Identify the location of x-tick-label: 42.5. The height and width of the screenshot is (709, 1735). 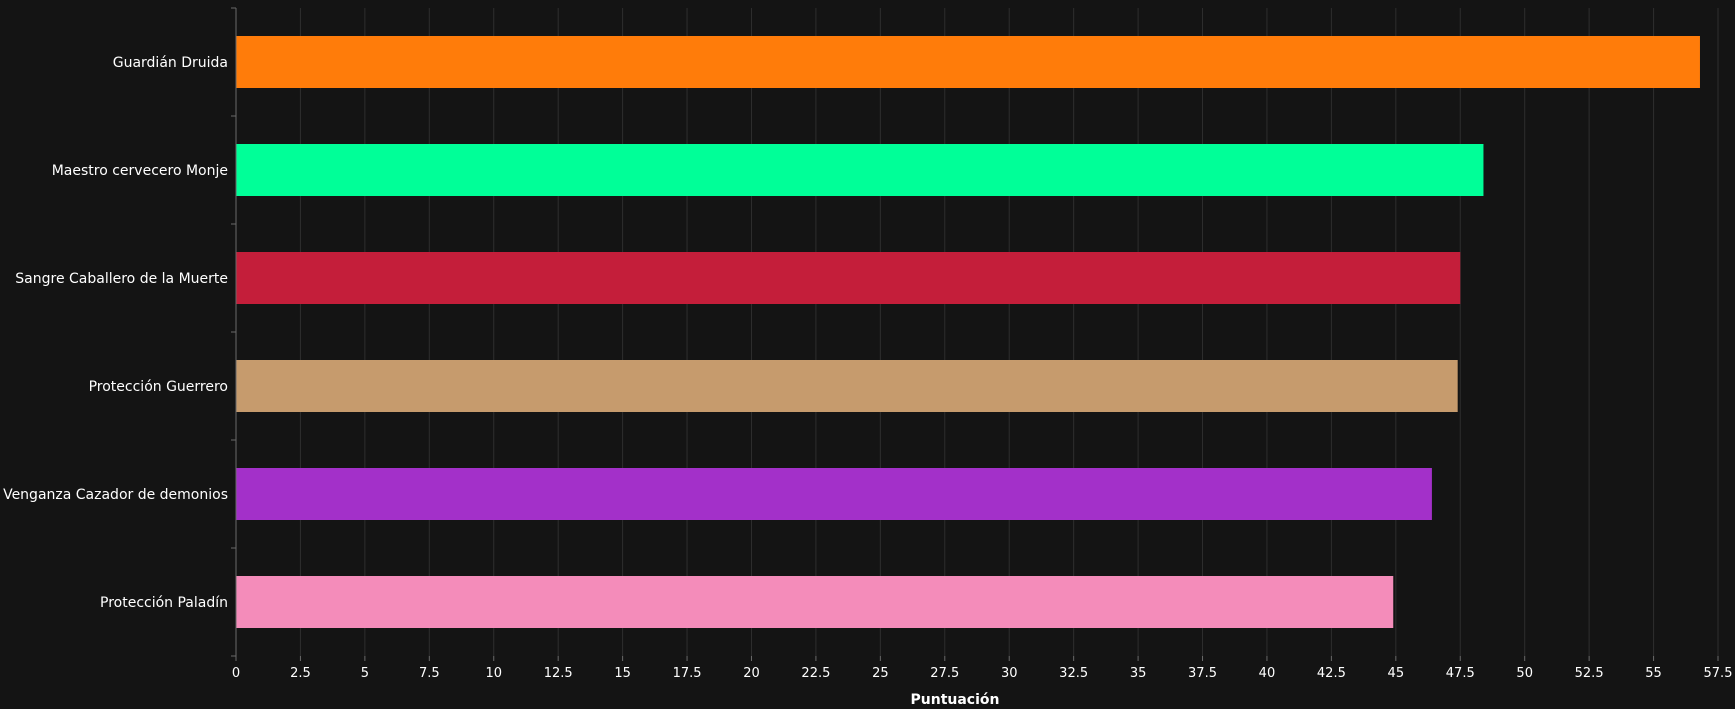
(1331, 673).